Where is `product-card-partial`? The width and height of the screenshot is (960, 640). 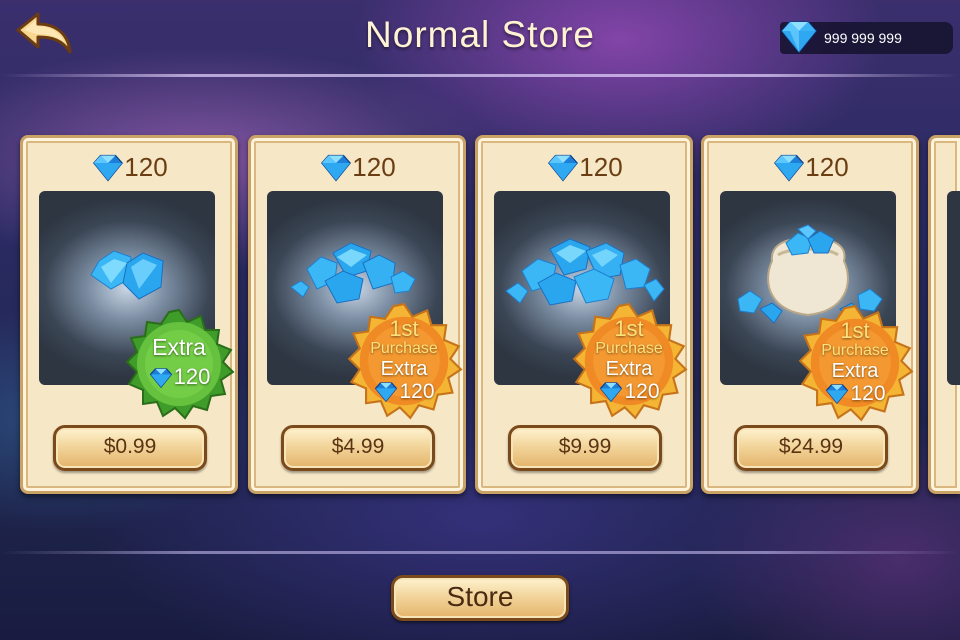
product-card-partial is located at coordinates (944, 314).